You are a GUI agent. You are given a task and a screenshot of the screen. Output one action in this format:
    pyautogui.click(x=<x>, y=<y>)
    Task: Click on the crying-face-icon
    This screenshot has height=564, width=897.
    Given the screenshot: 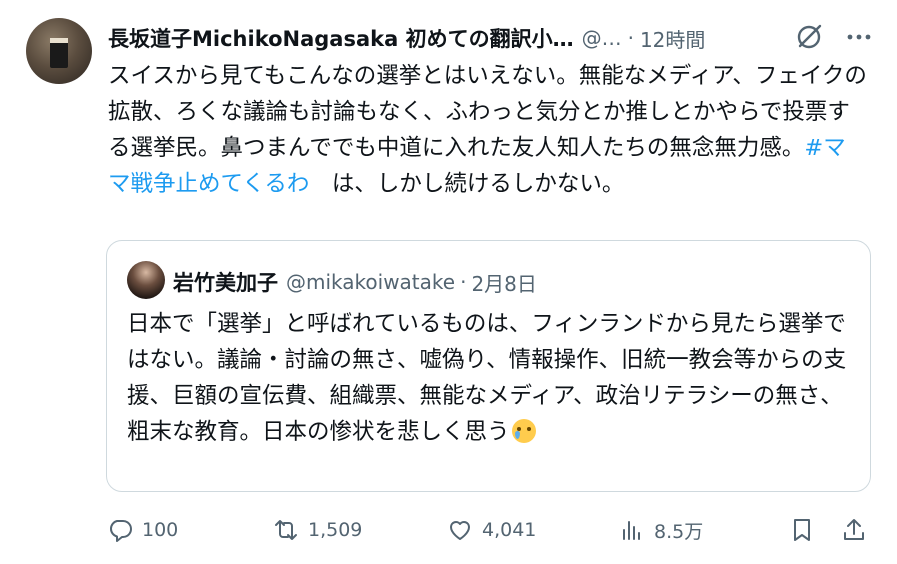 What is the action you would take?
    pyautogui.click(x=523, y=431)
    